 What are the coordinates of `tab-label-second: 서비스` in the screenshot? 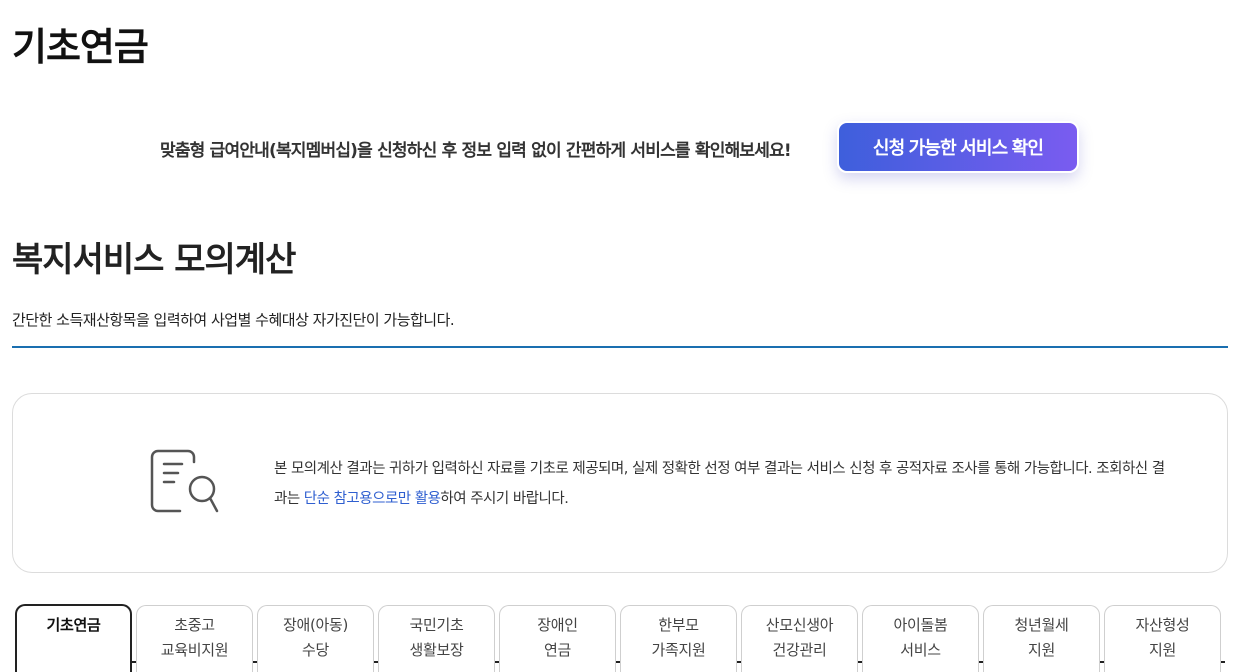 It's located at (920, 650).